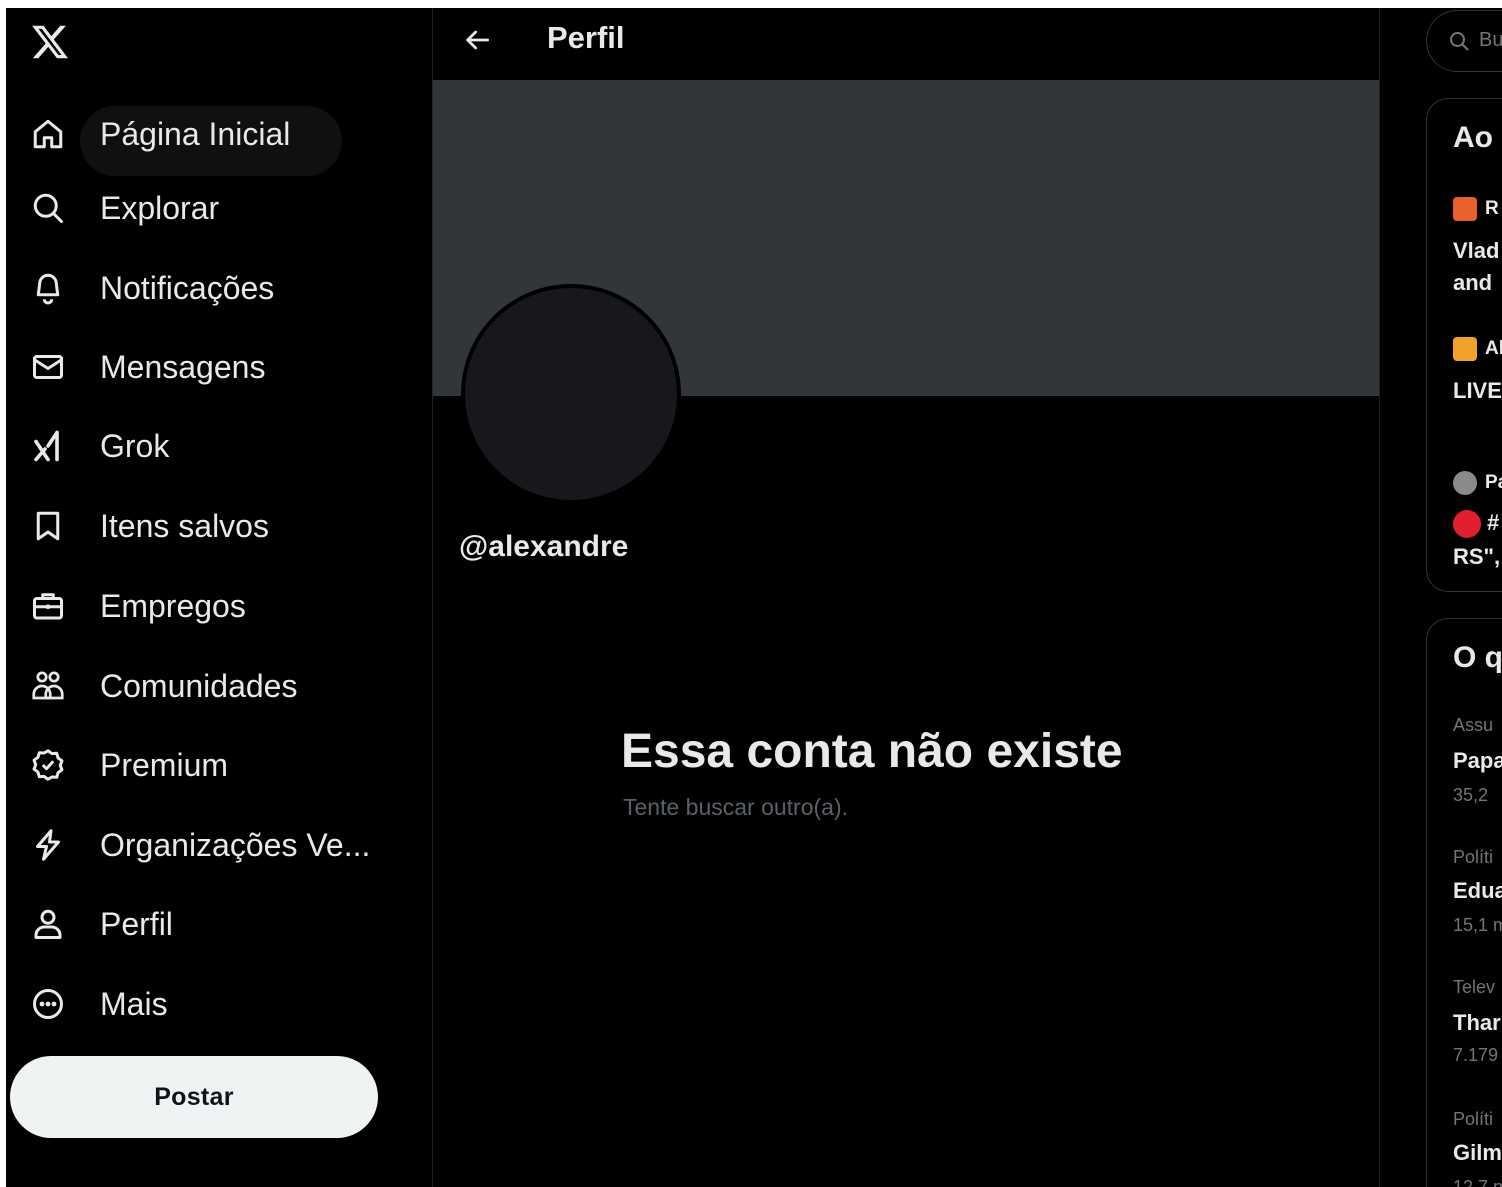 This screenshot has width=1502, height=1187. I want to click on card-title: O q, so click(1477, 657).